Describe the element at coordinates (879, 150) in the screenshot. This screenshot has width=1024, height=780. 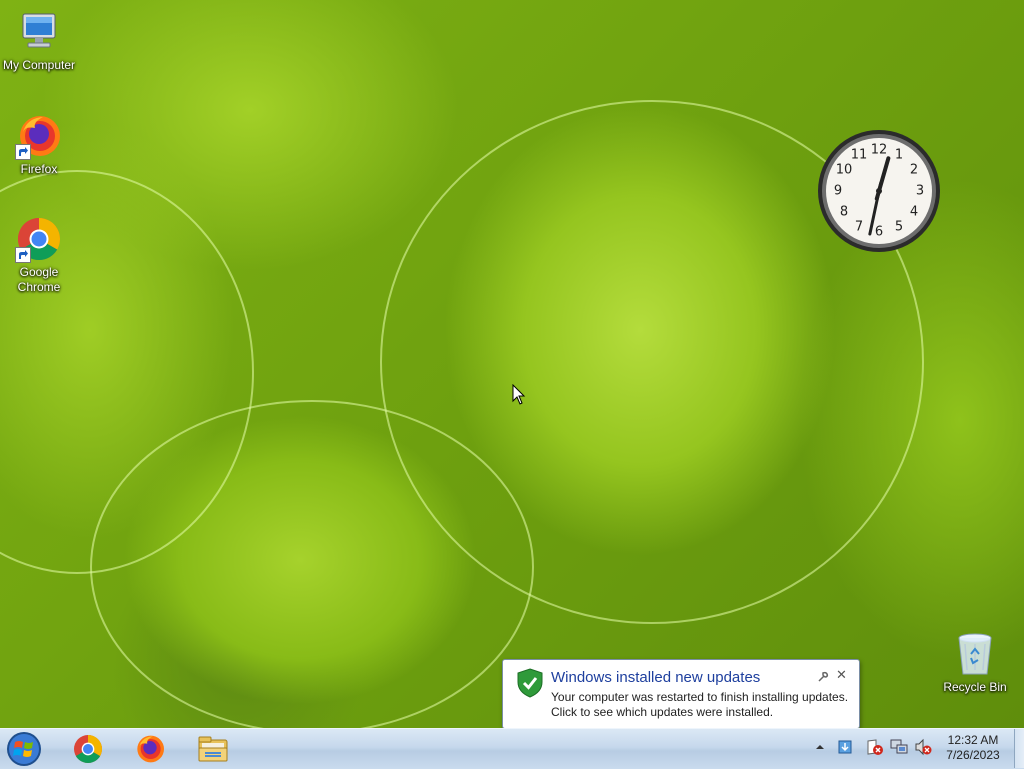
I see `svg-text: 12` at that location.